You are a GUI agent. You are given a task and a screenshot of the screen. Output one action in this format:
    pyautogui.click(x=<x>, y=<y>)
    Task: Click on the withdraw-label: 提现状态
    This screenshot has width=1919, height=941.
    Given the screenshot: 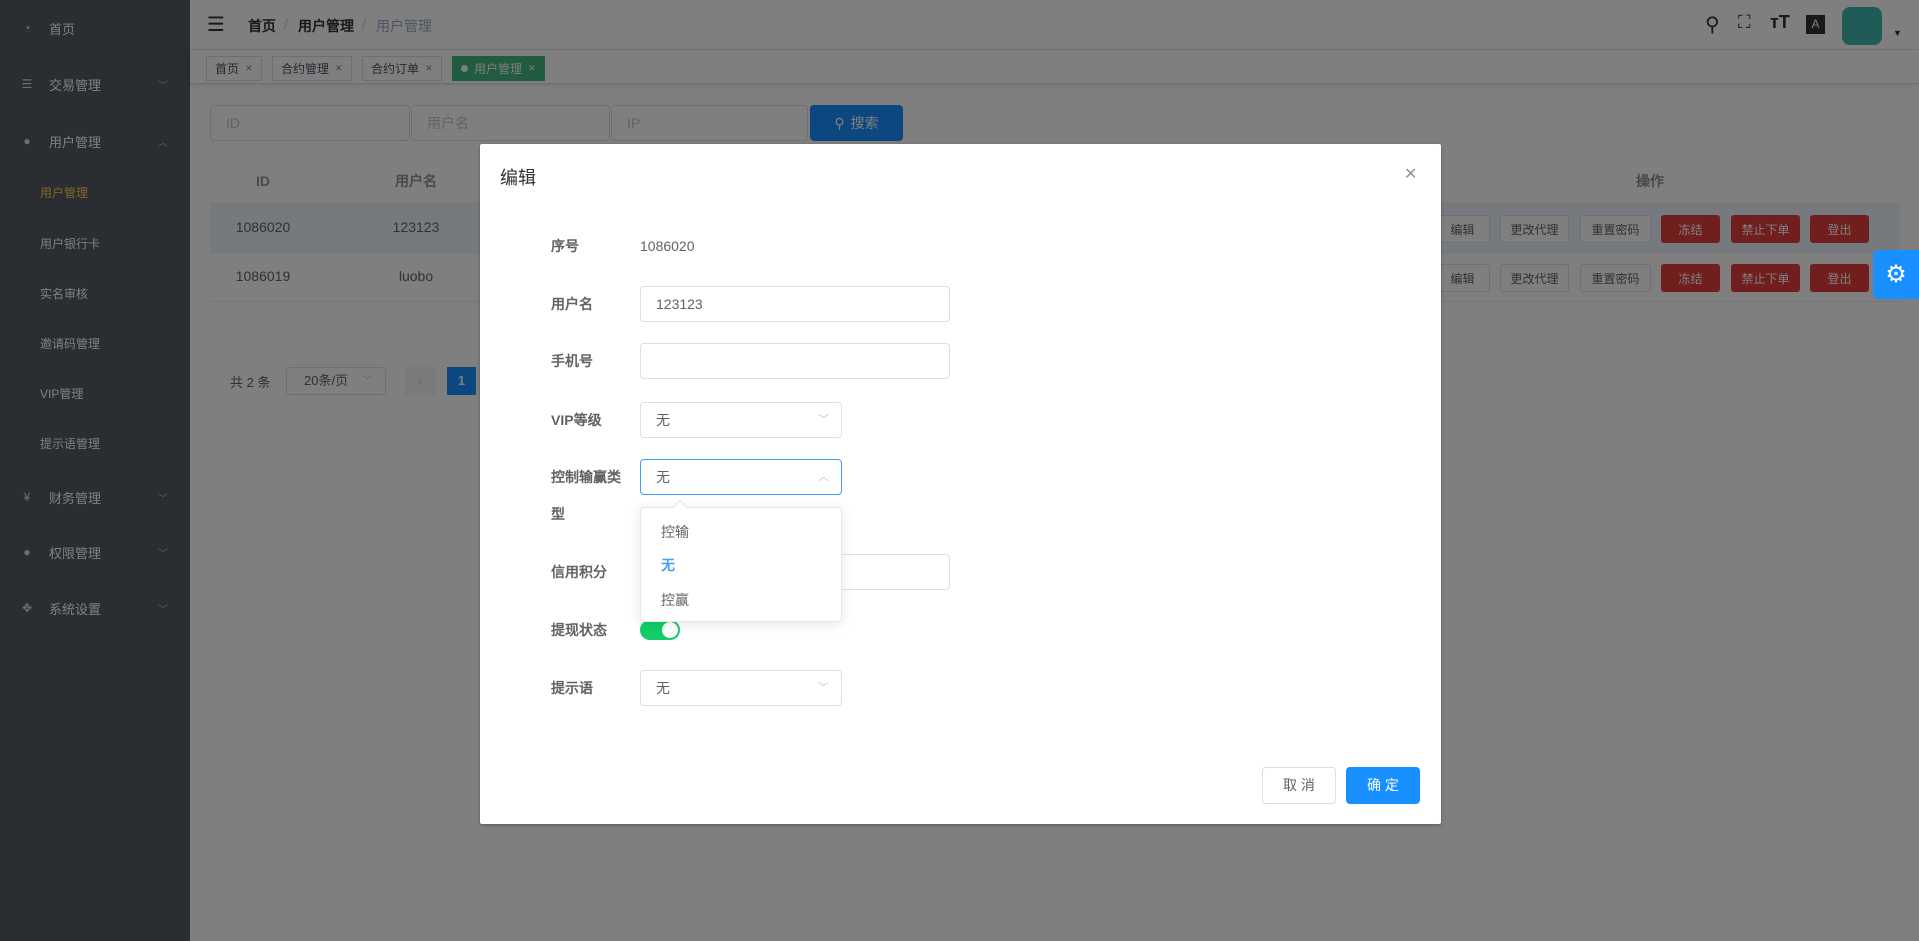 What is the action you would take?
    pyautogui.click(x=579, y=630)
    